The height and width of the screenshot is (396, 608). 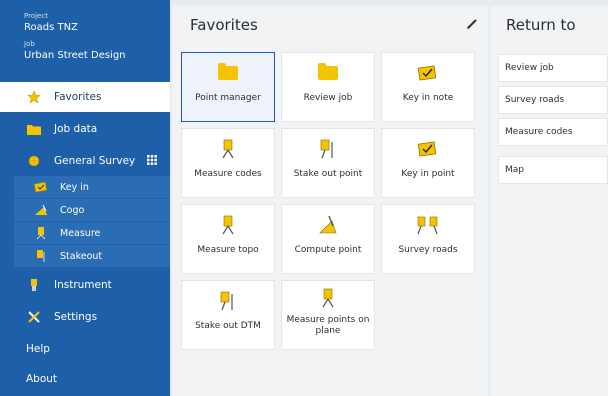 I want to click on sidebar-item-about: About, so click(x=85, y=379).